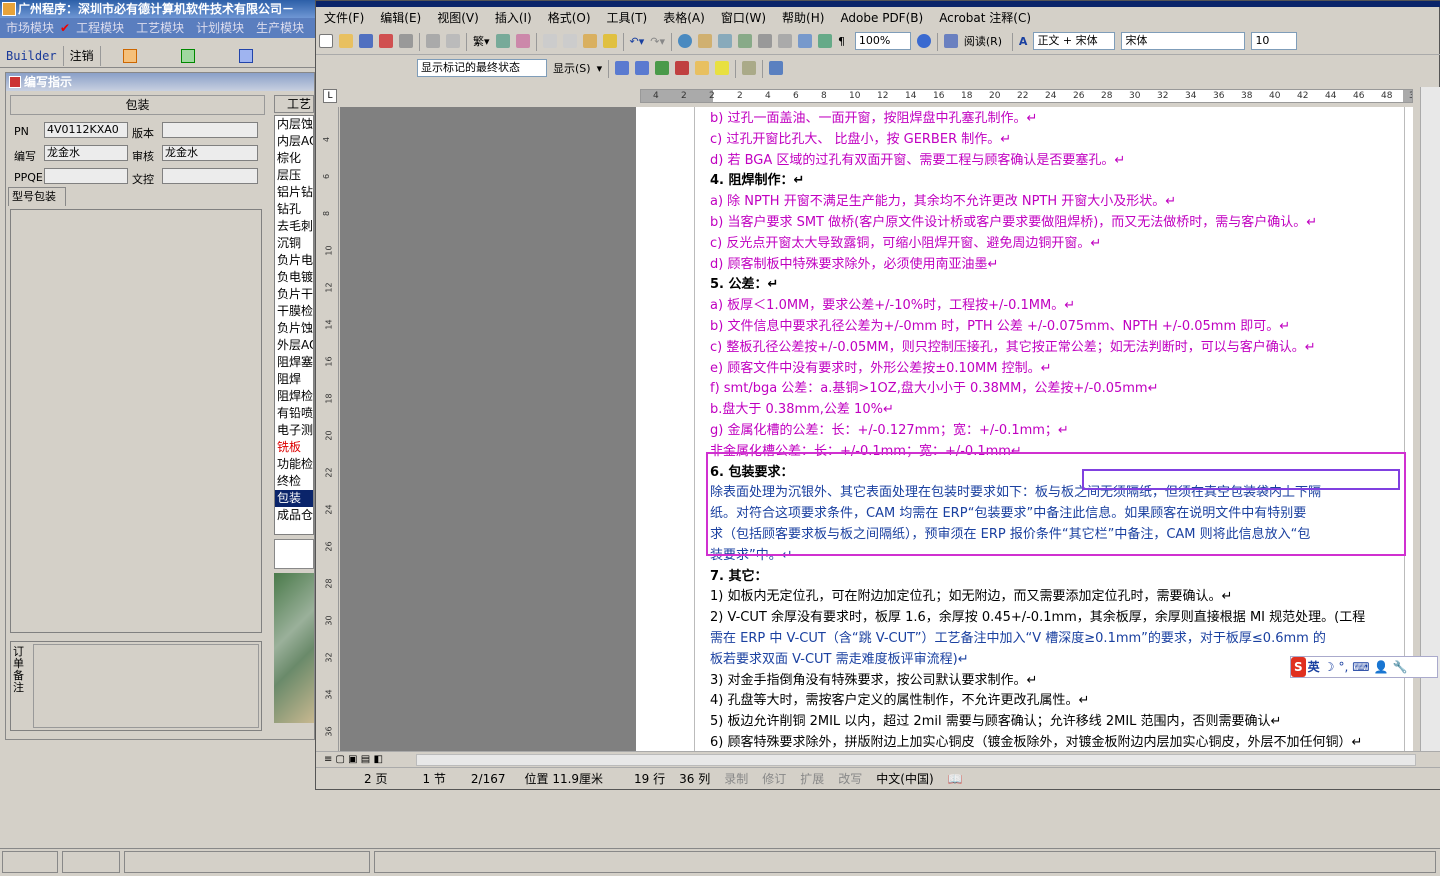 The width and height of the screenshot is (1440, 876). I want to click on sogou-icon: S, so click(1298, 667).